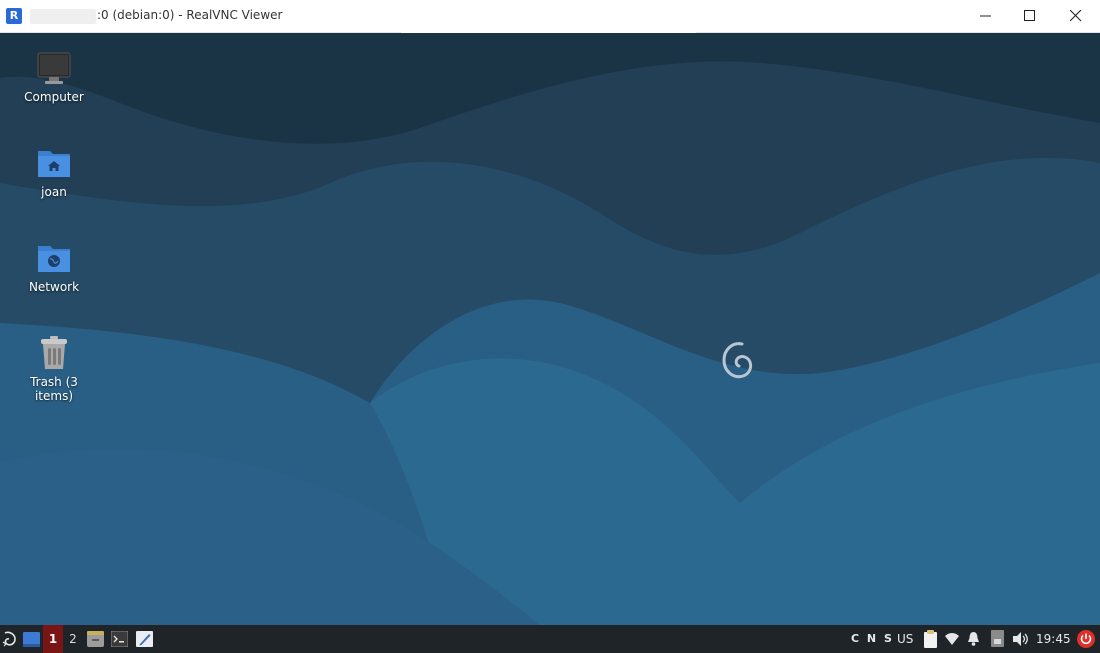 Image resolution: width=1100 pixels, height=653 pixels. I want to click on desktop-icon-network: Network, so click(54, 267).